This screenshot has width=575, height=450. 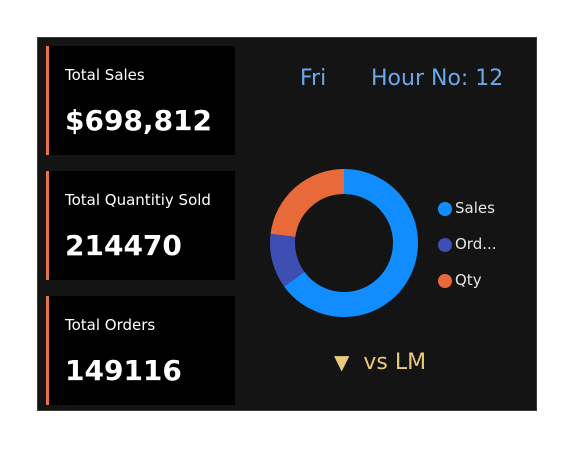 I want to click on total-quantity-value: 214470, so click(x=123, y=245).